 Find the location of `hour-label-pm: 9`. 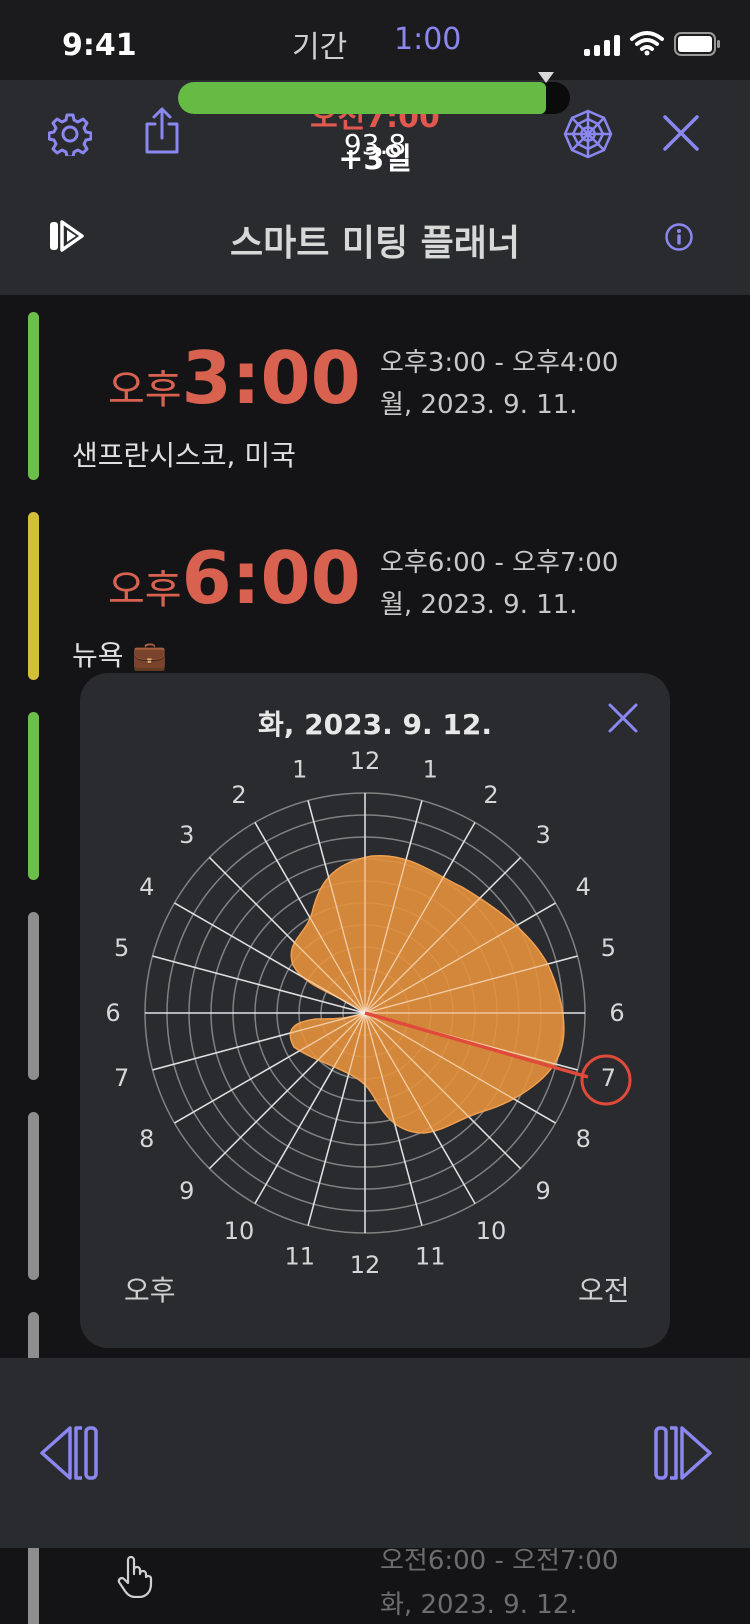

hour-label-pm: 9 is located at coordinates (186, 1191).